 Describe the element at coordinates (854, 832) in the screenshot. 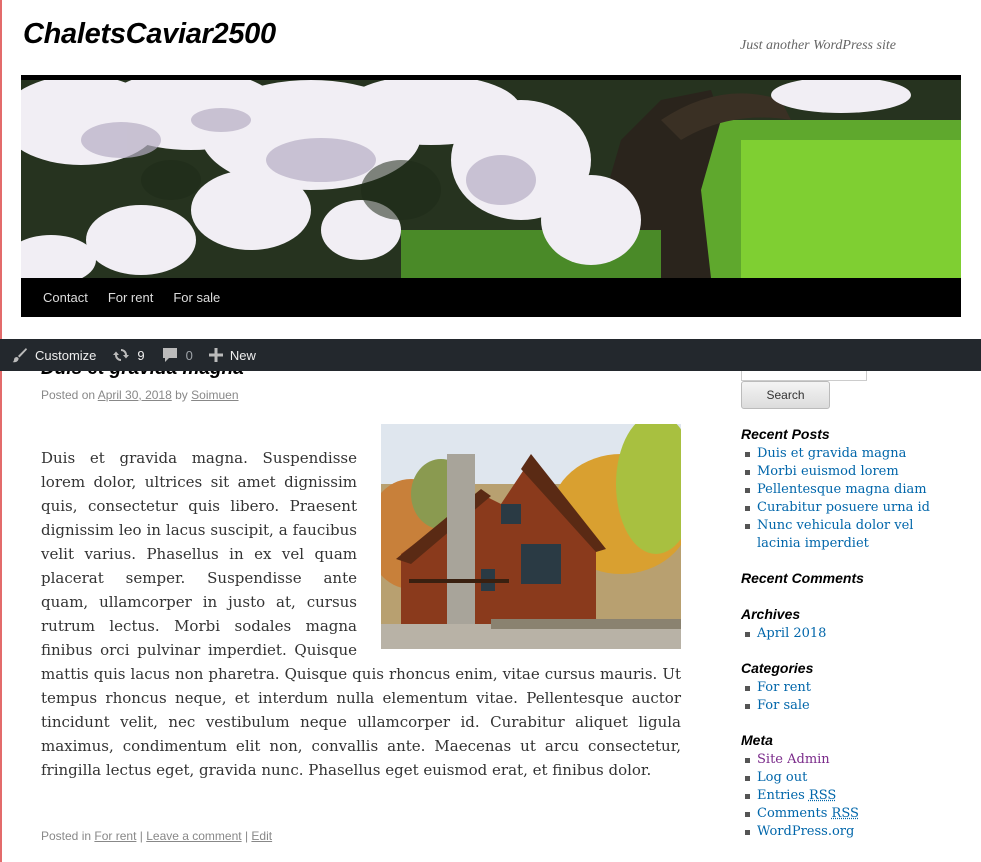

I see `meta-wordpress-org: WordPress.org` at that location.